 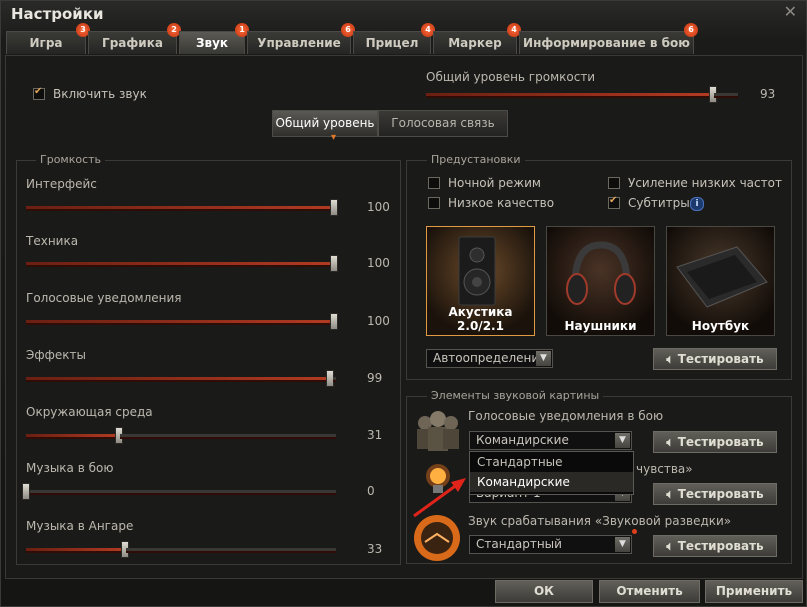 I want to click on apply-button: Применить, so click(x=754, y=591).